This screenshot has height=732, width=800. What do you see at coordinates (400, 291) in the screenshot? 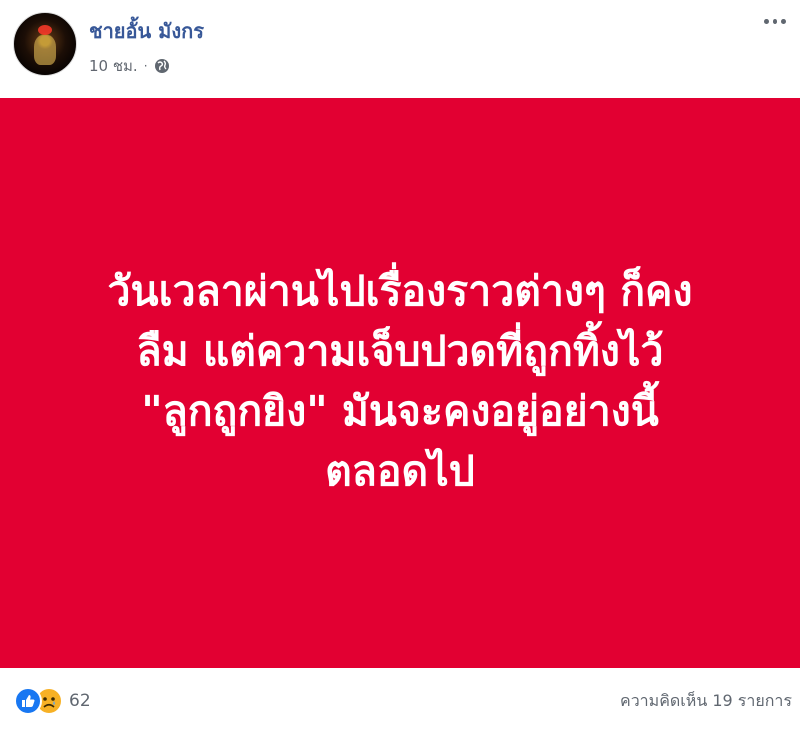
I see `post-text-line: วันเวลาผ่านไปเรื่องราวต่างๆ ก็คง` at bounding box center [400, 291].